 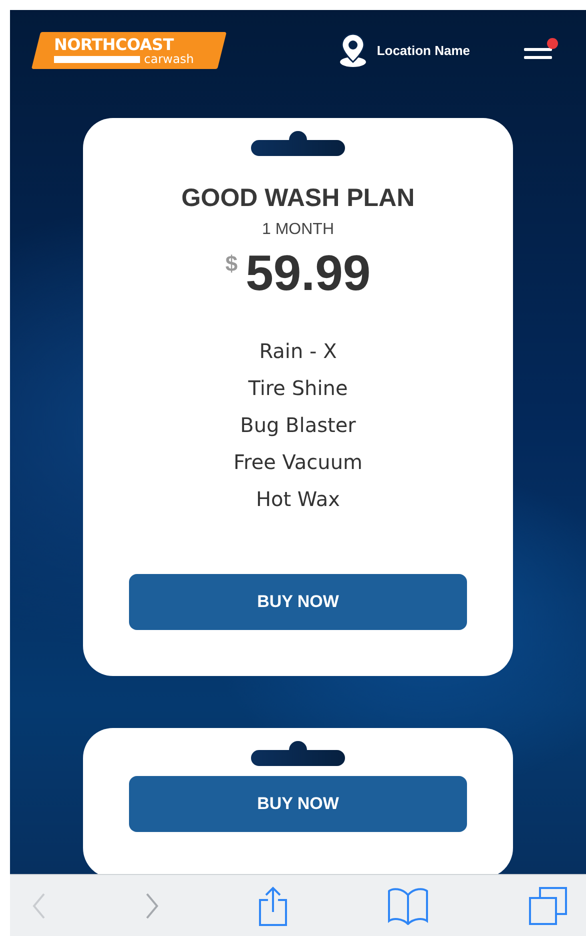 I want to click on share-icon, so click(x=273, y=906).